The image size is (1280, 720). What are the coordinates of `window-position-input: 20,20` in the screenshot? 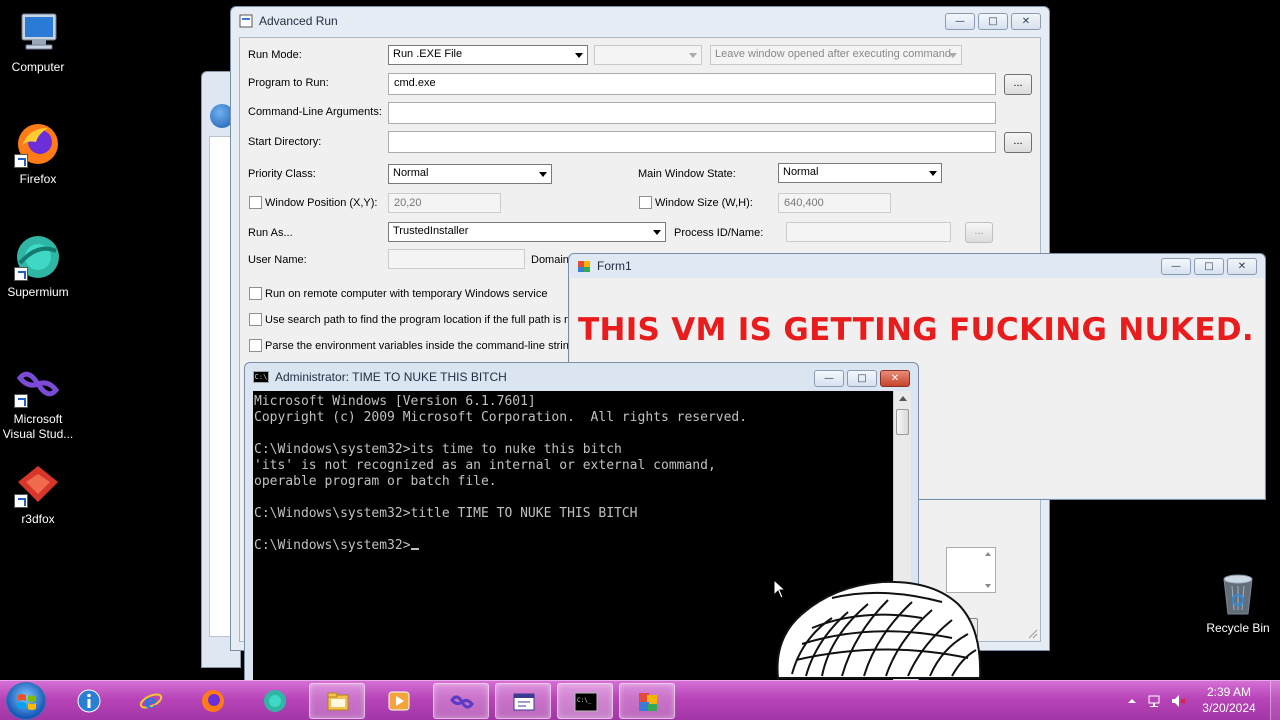 It's located at (444, 203).